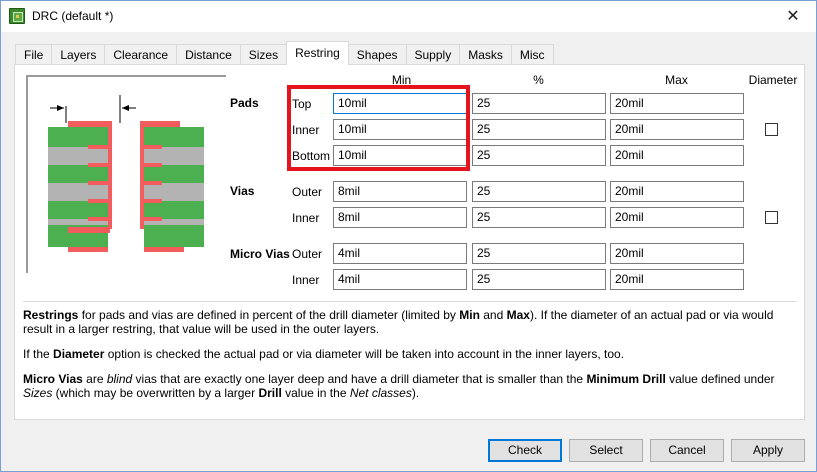  I want to click on tab-layers: Layers, so click(78, 54).